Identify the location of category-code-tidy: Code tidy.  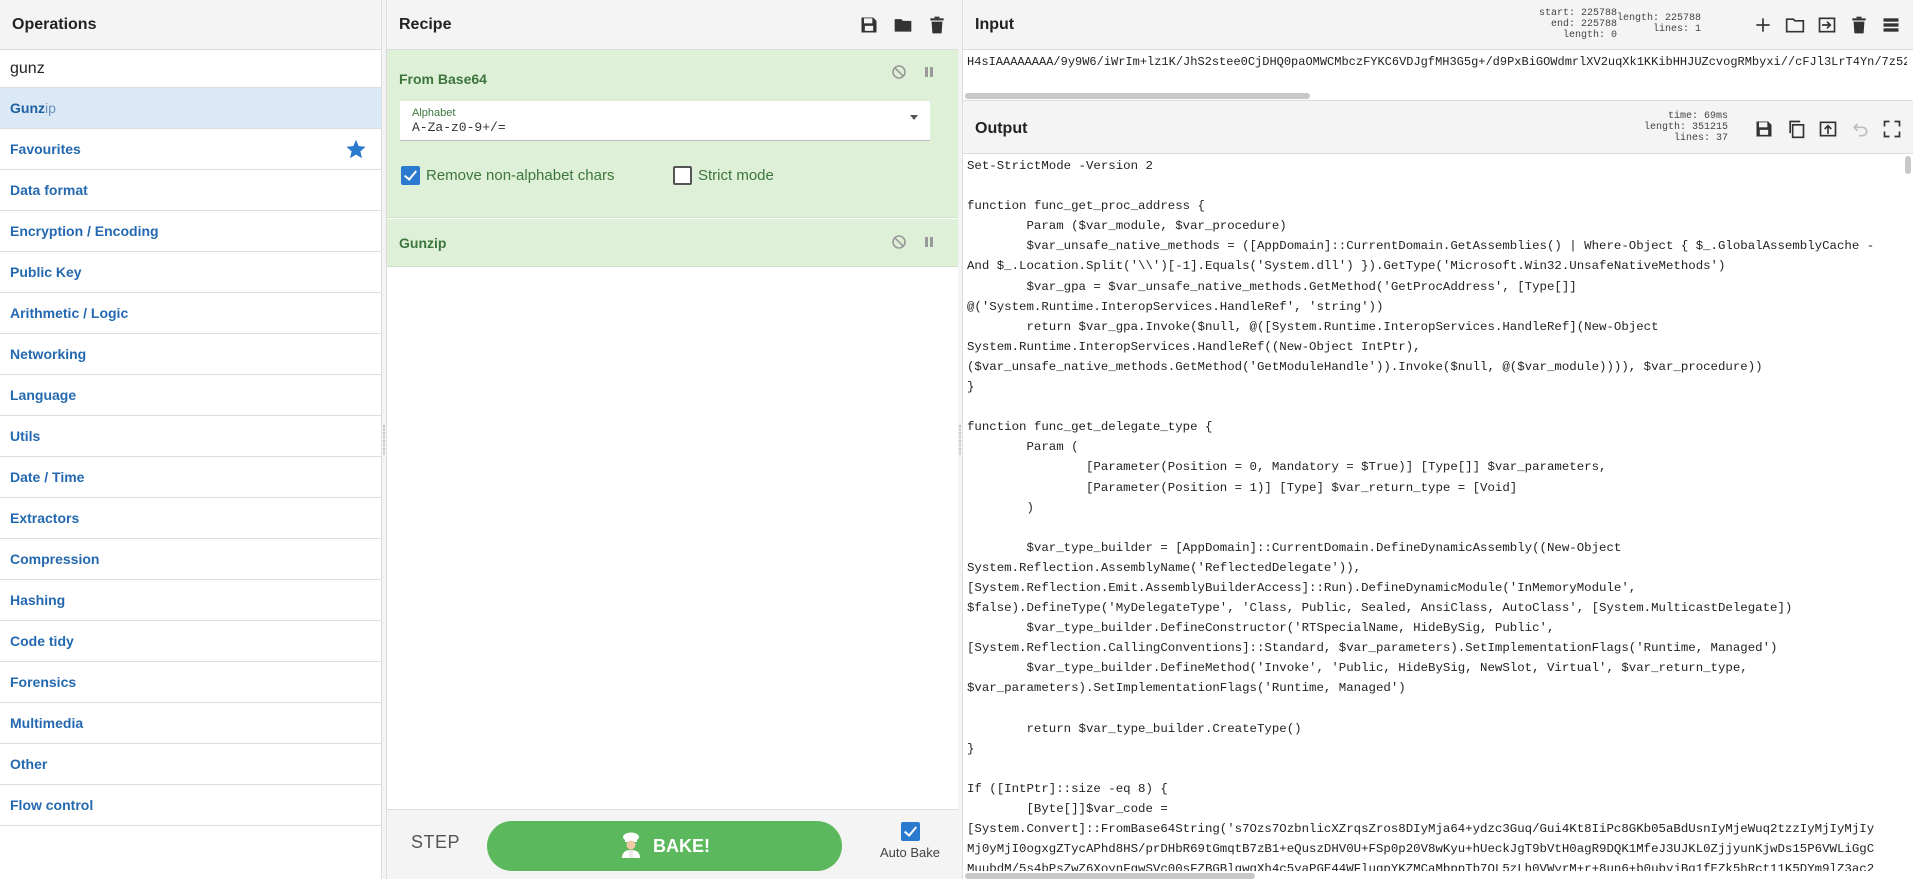
(190, 641).